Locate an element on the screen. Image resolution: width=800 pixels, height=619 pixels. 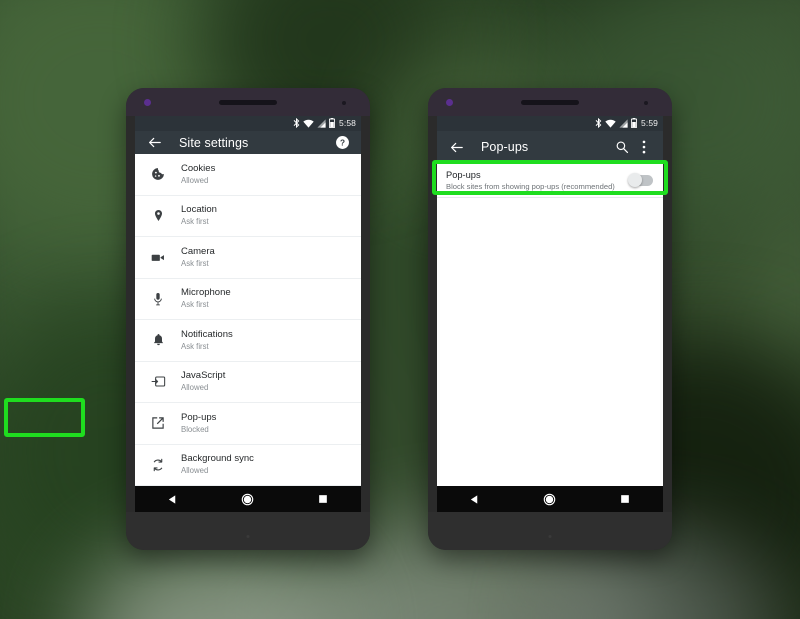
list-item-title: Cookies is located at coordinates (198, 168).